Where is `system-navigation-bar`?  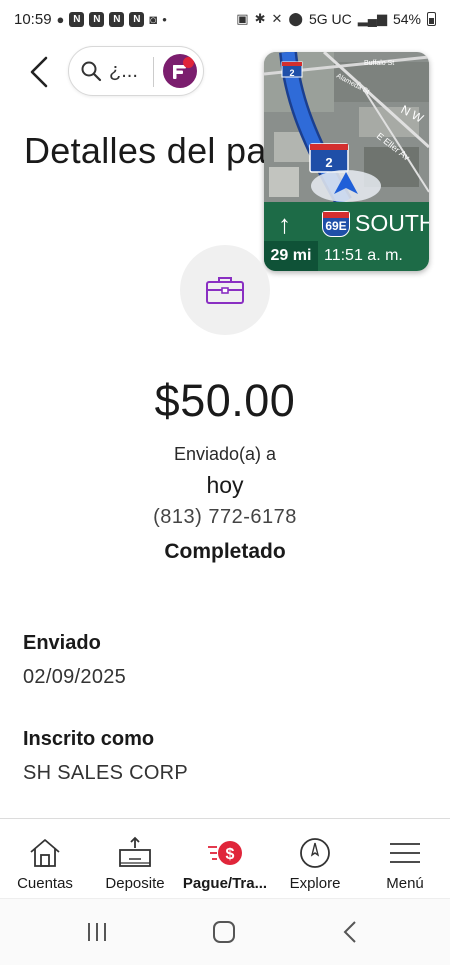
system-navigation-bar is located at coordinates (225, 931).